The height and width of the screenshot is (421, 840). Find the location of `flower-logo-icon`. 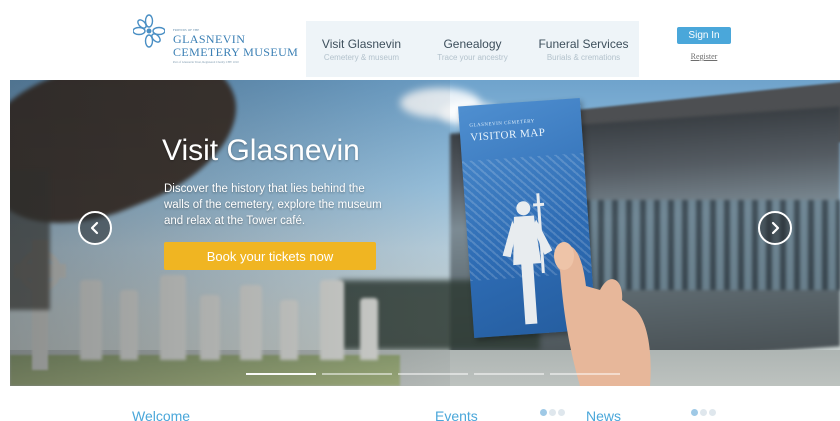

flower-logo-icon is located at coordinates (149, 31).